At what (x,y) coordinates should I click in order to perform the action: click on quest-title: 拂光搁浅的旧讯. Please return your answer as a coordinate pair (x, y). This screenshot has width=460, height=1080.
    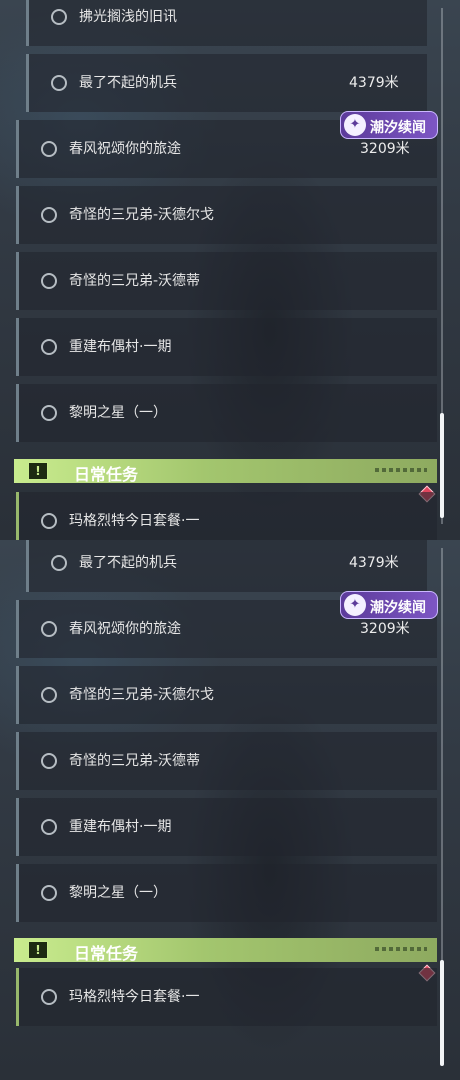
    Looking at the image, I should click on (128, 17).